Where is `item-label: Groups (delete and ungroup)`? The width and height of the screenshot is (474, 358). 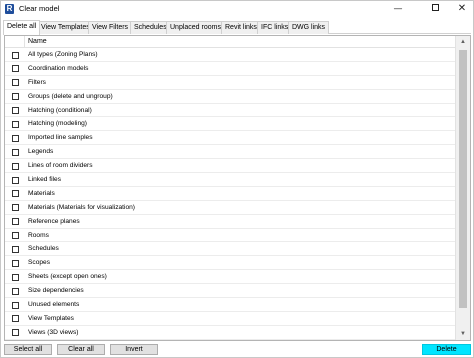
item-label: Groups (delete and ungroup) is located at coordinates (70, 96).